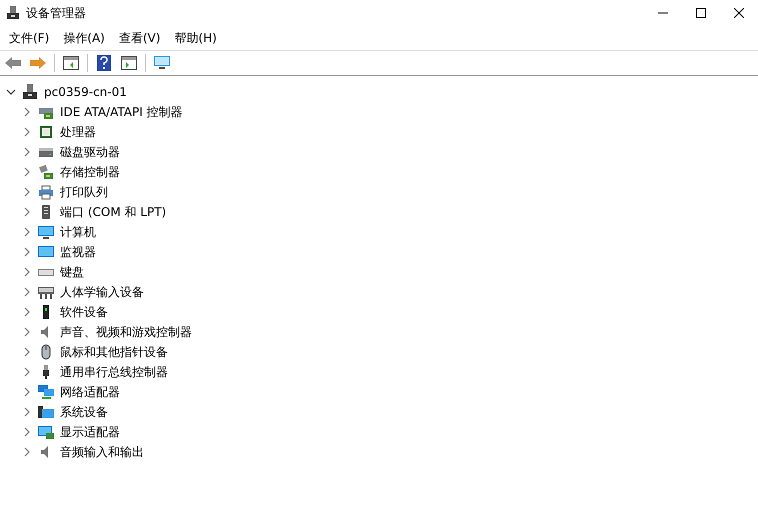 Image resolution: width=758 pixels, height=514 pixels. I want to click on tree-item: 存储控制器, so click(90, 172).